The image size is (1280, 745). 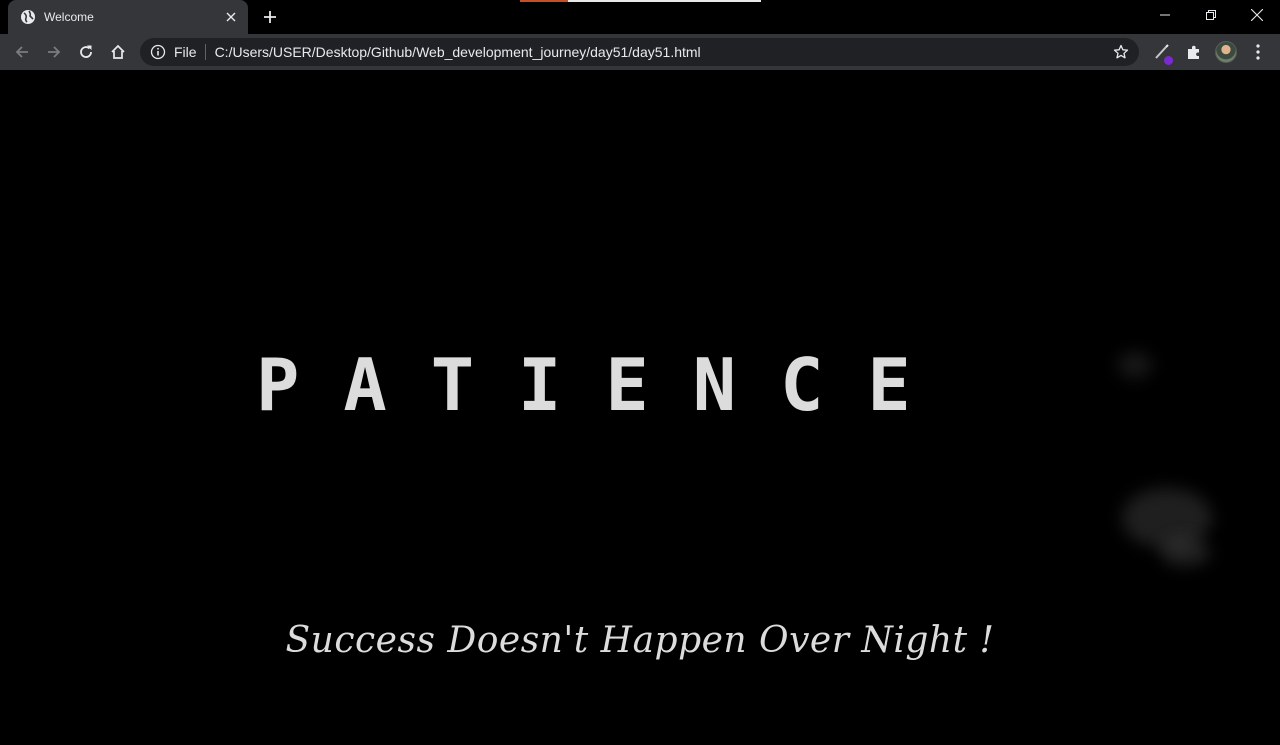 I want to click on reload-button, so click(x=86, y=52).